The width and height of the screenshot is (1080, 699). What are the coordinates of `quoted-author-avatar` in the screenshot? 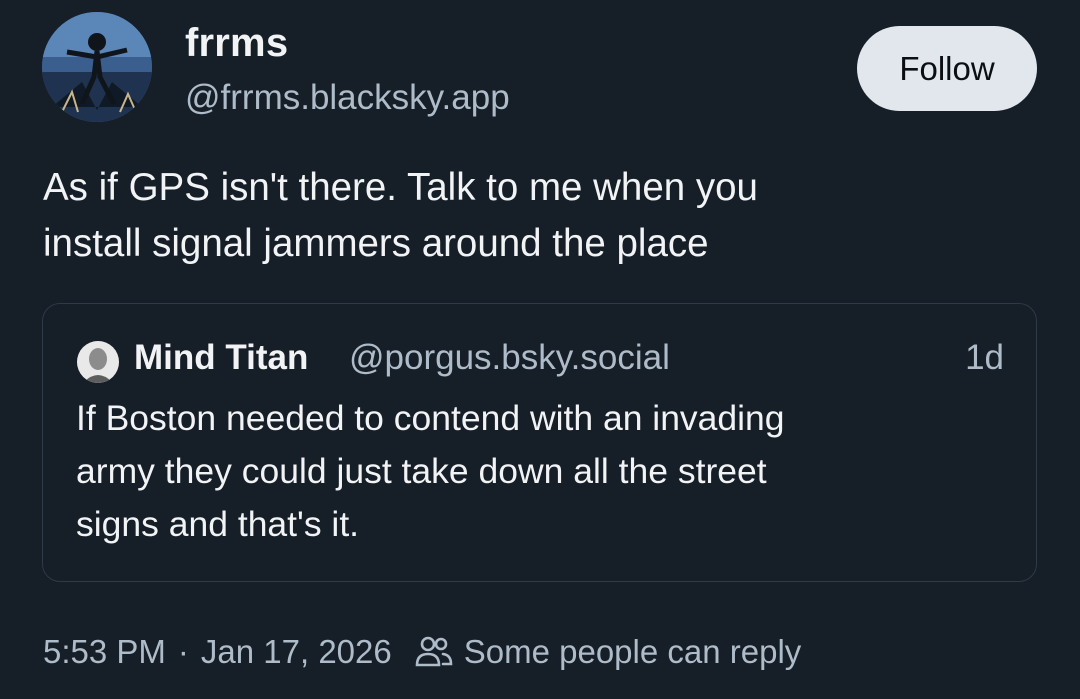 It's located at (98, 362).